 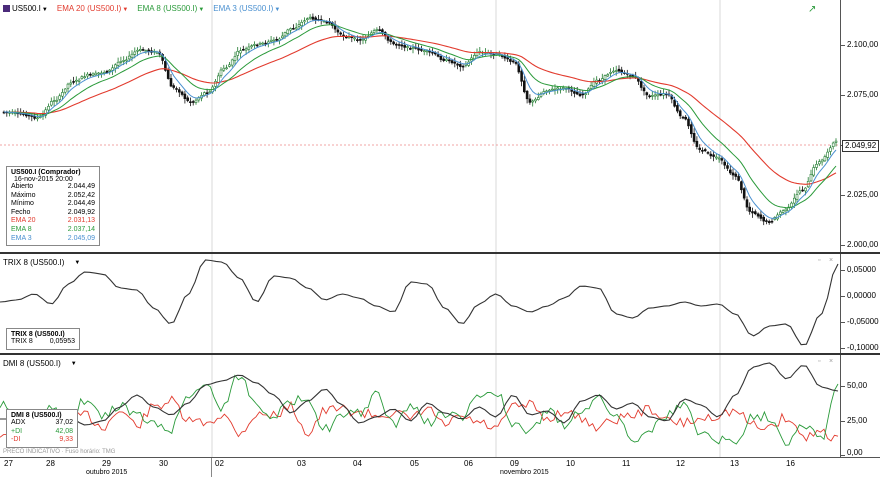 I want to click on trix-legend: TRIX 8 (US500.I) ▼, so click(x=41, y=262).